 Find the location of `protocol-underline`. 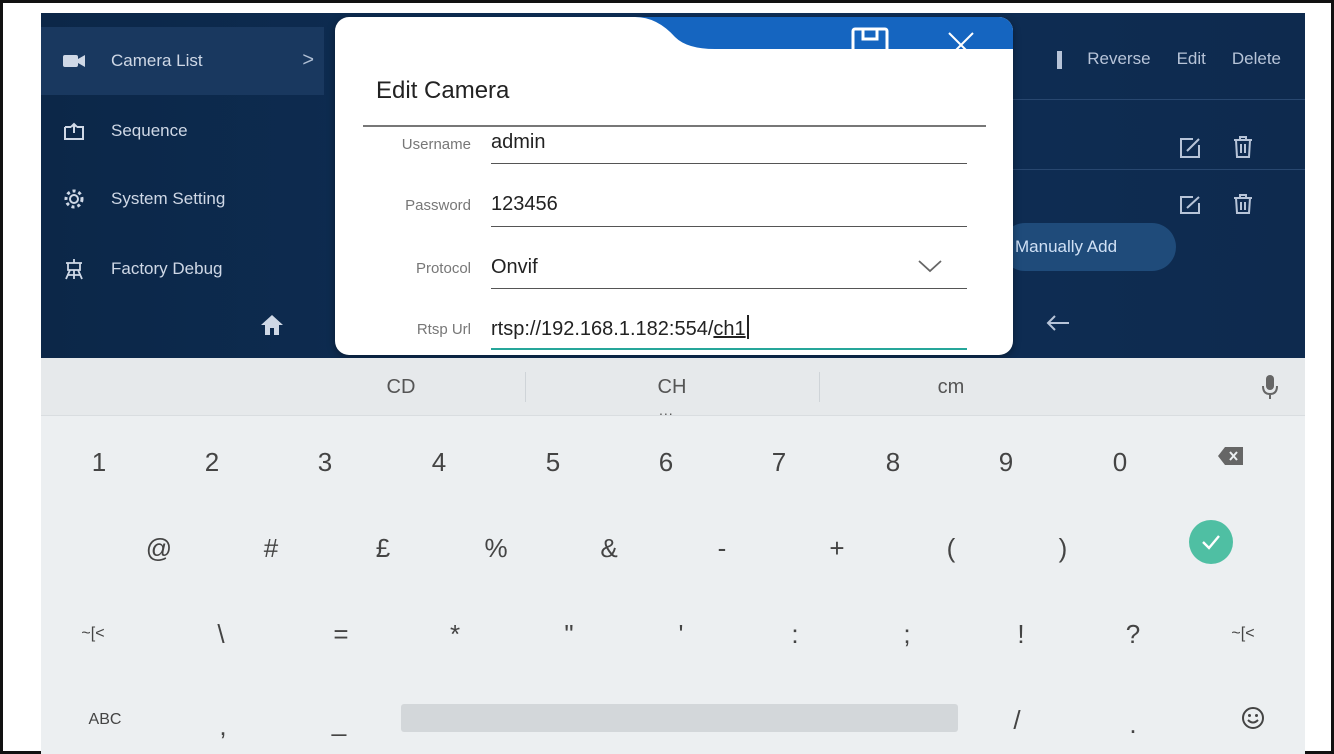

protocol-underline is located at coordinates (729, 288).